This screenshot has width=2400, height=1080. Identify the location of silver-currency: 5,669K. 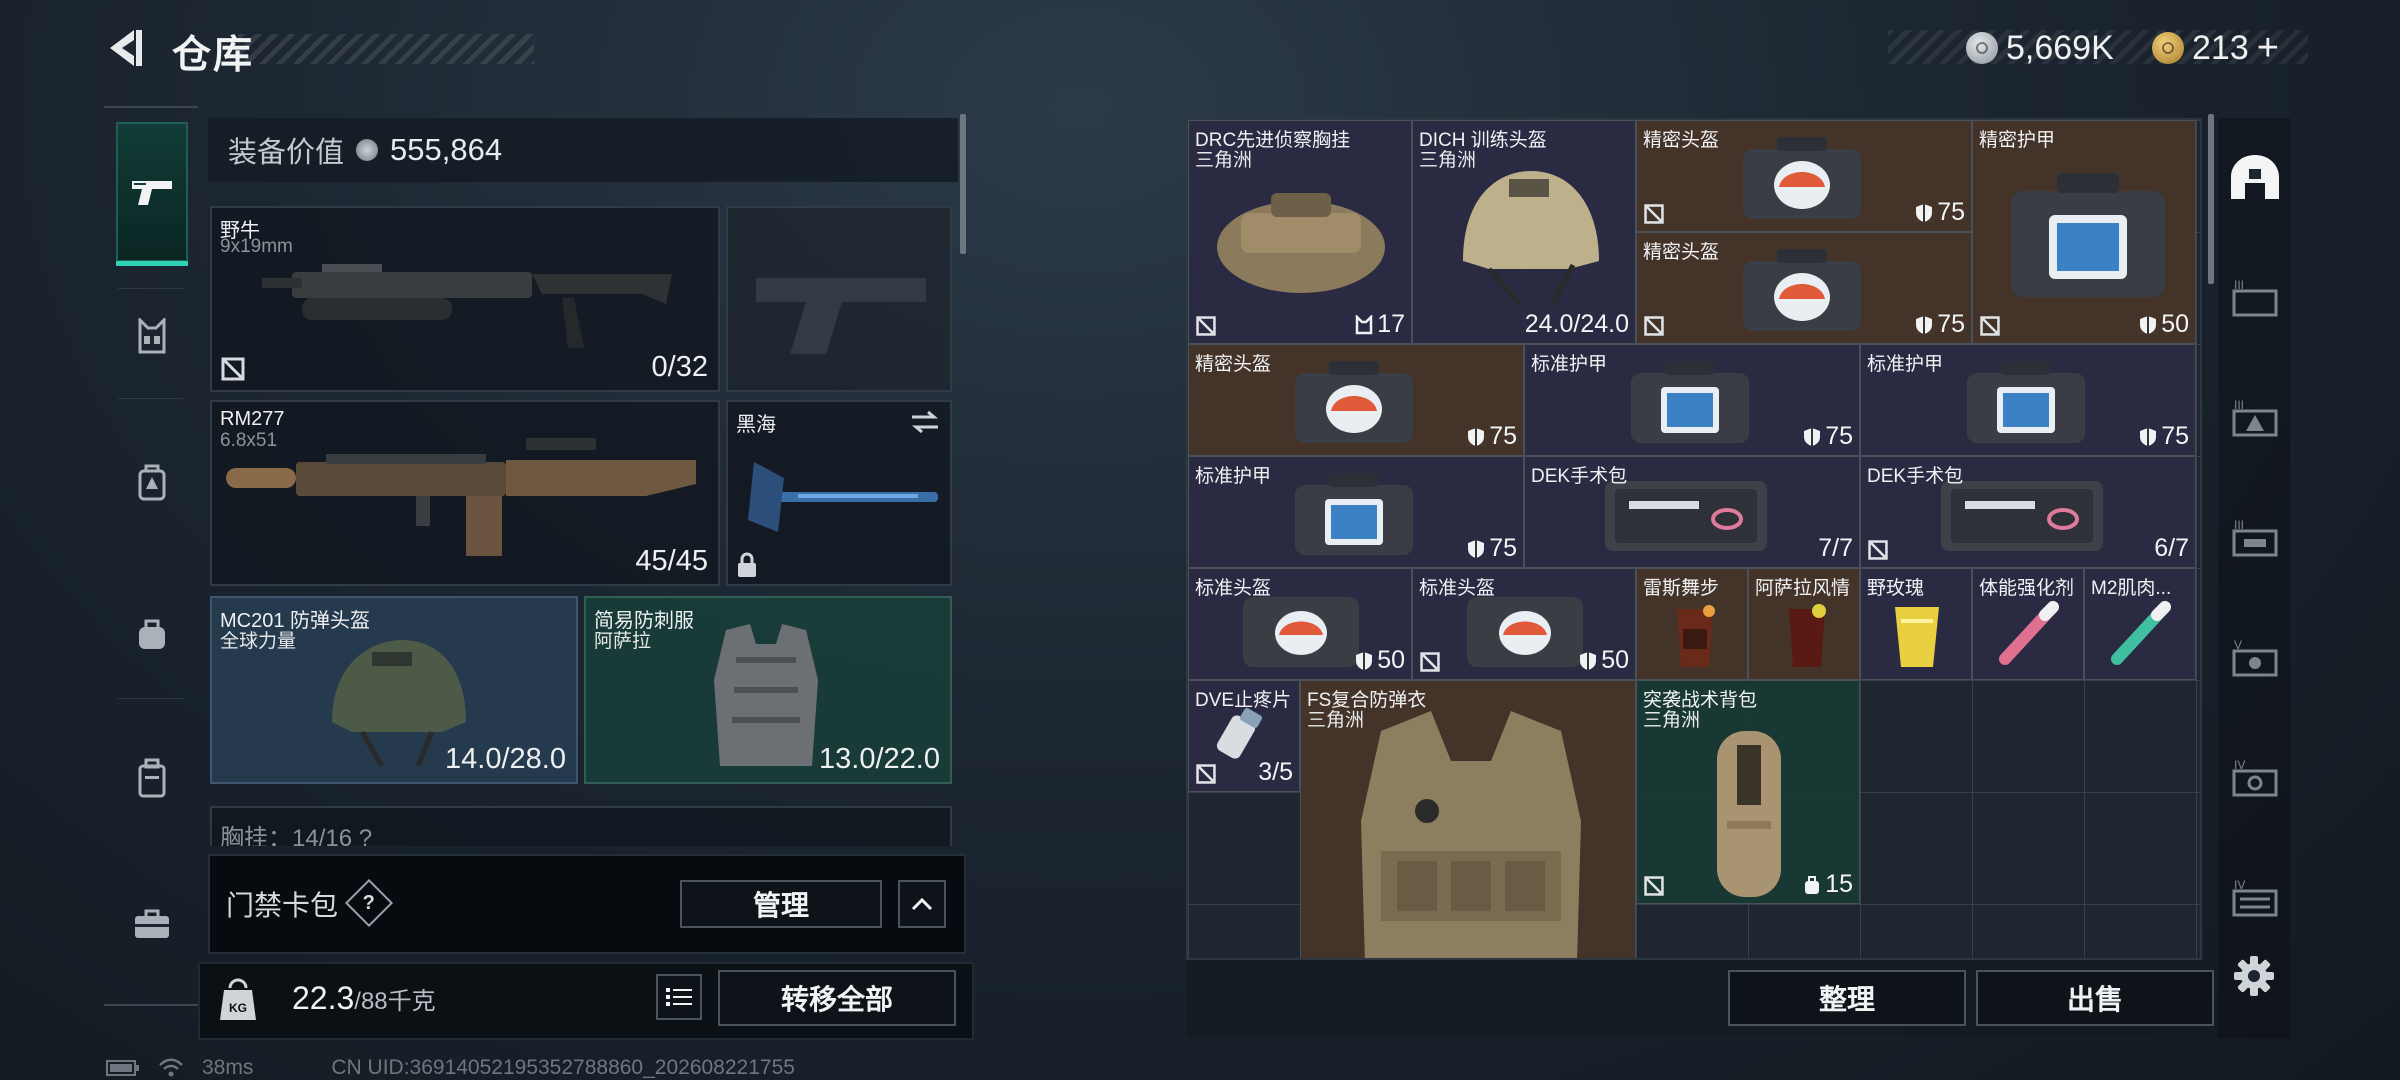
(2040, 48).